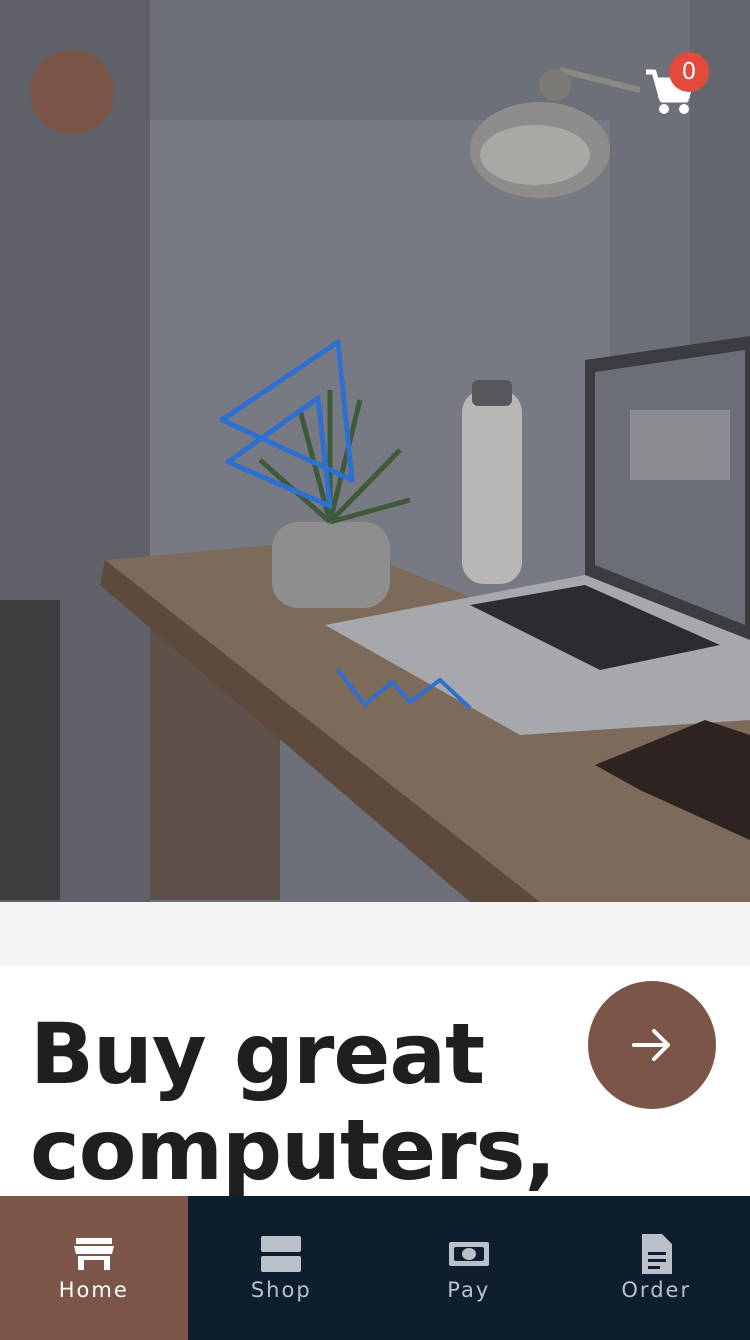  What do you see at coordinates (657, 1254) in the screenshot?
I see `document-icon` at bounding box center [657, 1254].